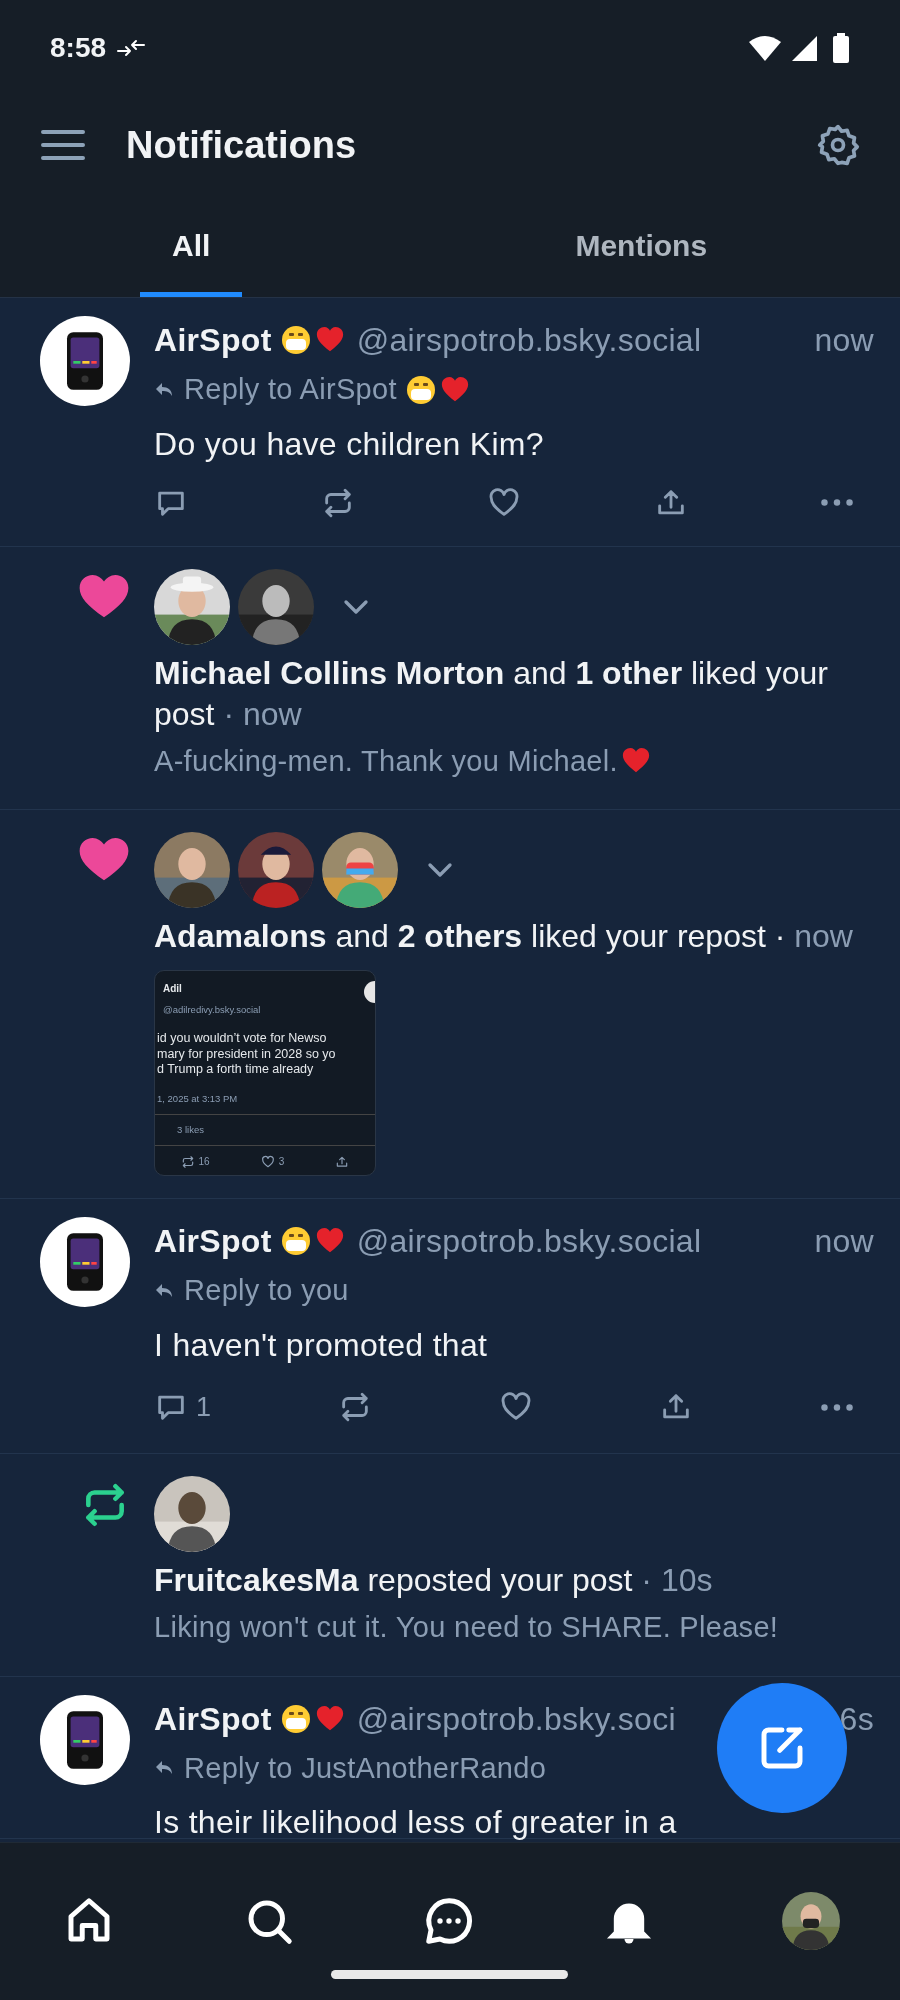  Describe the element at coordinates (641, 246) in the screenshot. I see `tab: Mentions` at that location.